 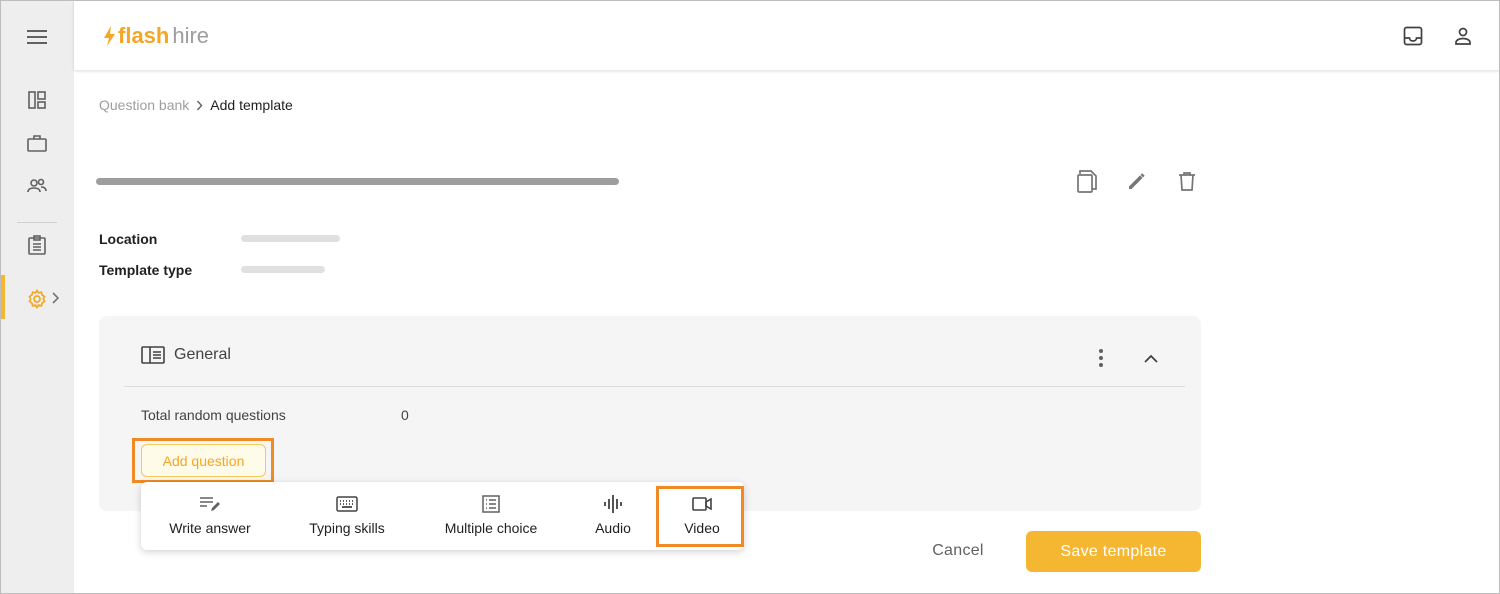 I want to click on list-icon, so click(x=491, y=504).